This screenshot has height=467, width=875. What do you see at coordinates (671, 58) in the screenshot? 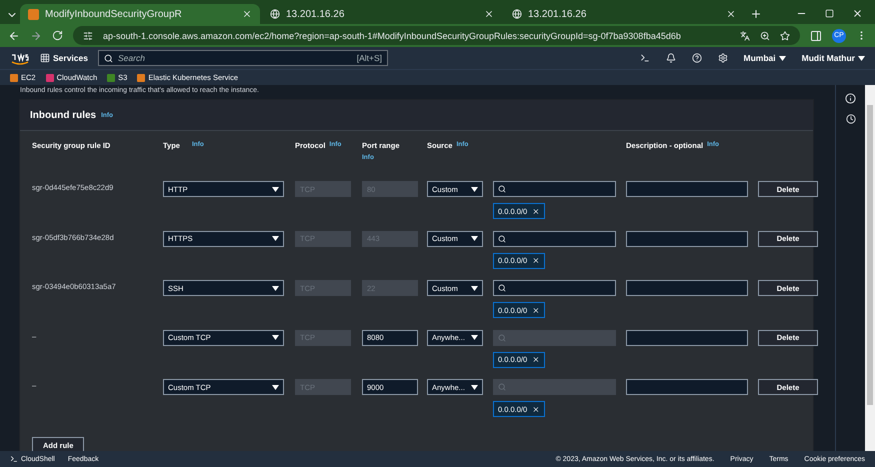
I see `bell-icon` at bounding box center [671, 58].